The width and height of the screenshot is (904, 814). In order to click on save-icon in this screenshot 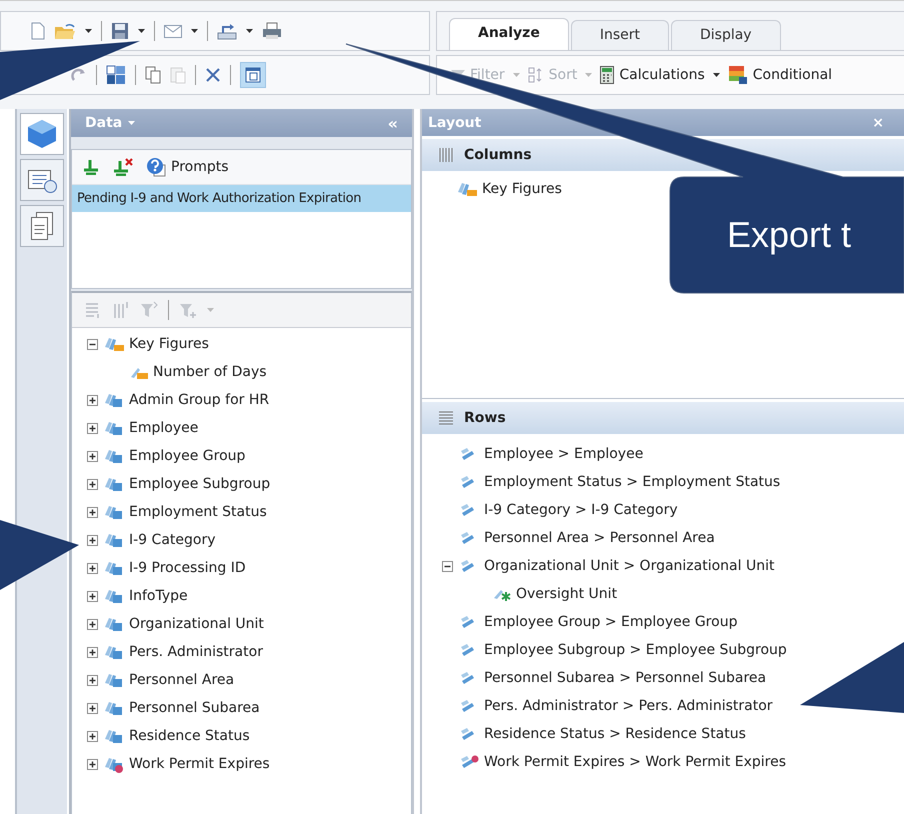, I will do `click(120, 31)`.